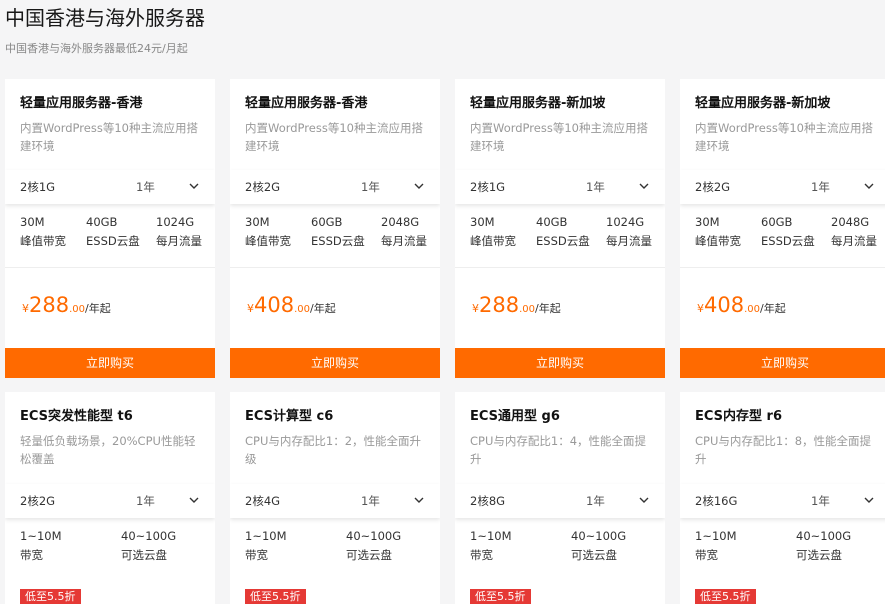 The image size is (885, 604). Describe the element at coordinates (563, 232) in the screenshot. I see `spec-disk: 40GB ESSD云盘` at that location.